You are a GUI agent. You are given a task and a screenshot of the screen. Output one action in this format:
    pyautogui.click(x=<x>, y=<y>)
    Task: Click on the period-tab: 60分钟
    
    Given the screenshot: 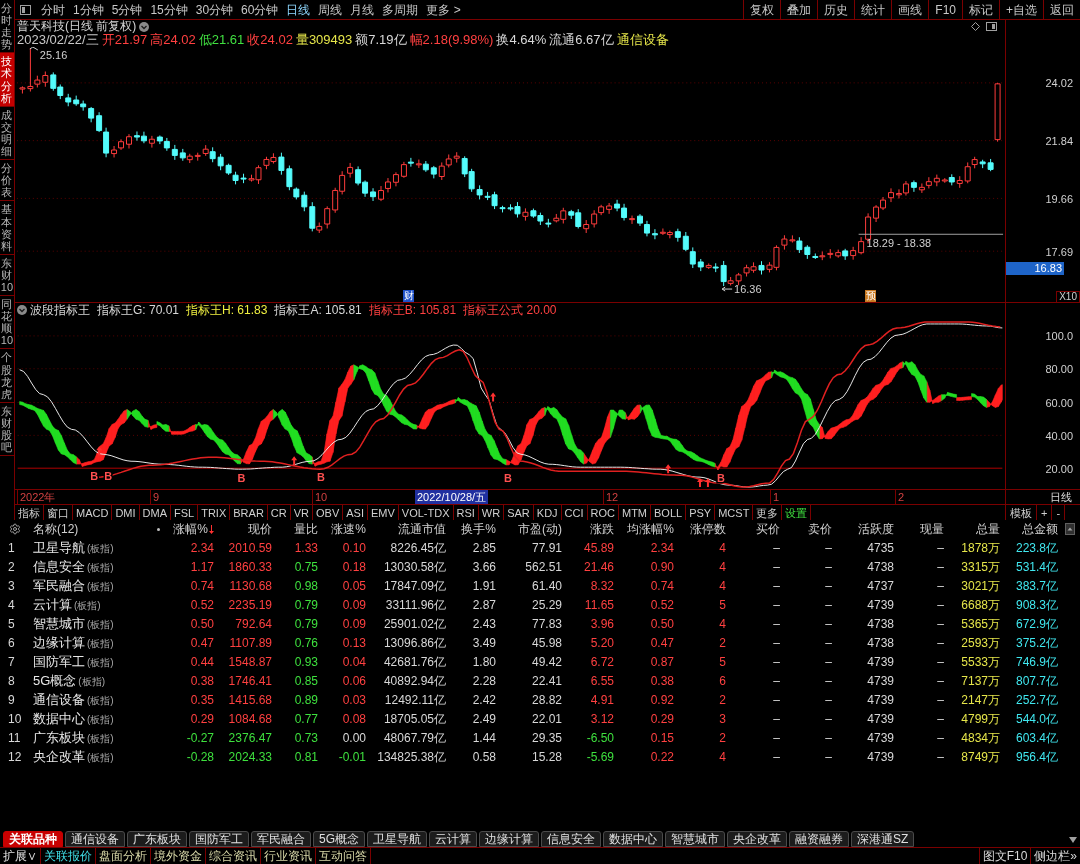 What is the action you would take?
    pyautogui.click(x=260, y=9)
    